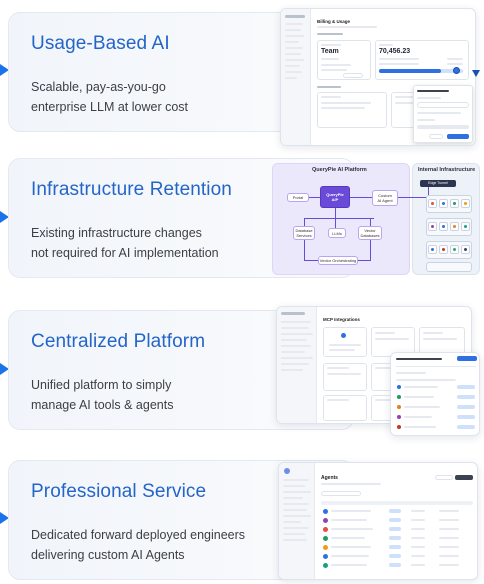  I want to click on infrastructure-title: Internal Infrastructure, so click(447, 170).